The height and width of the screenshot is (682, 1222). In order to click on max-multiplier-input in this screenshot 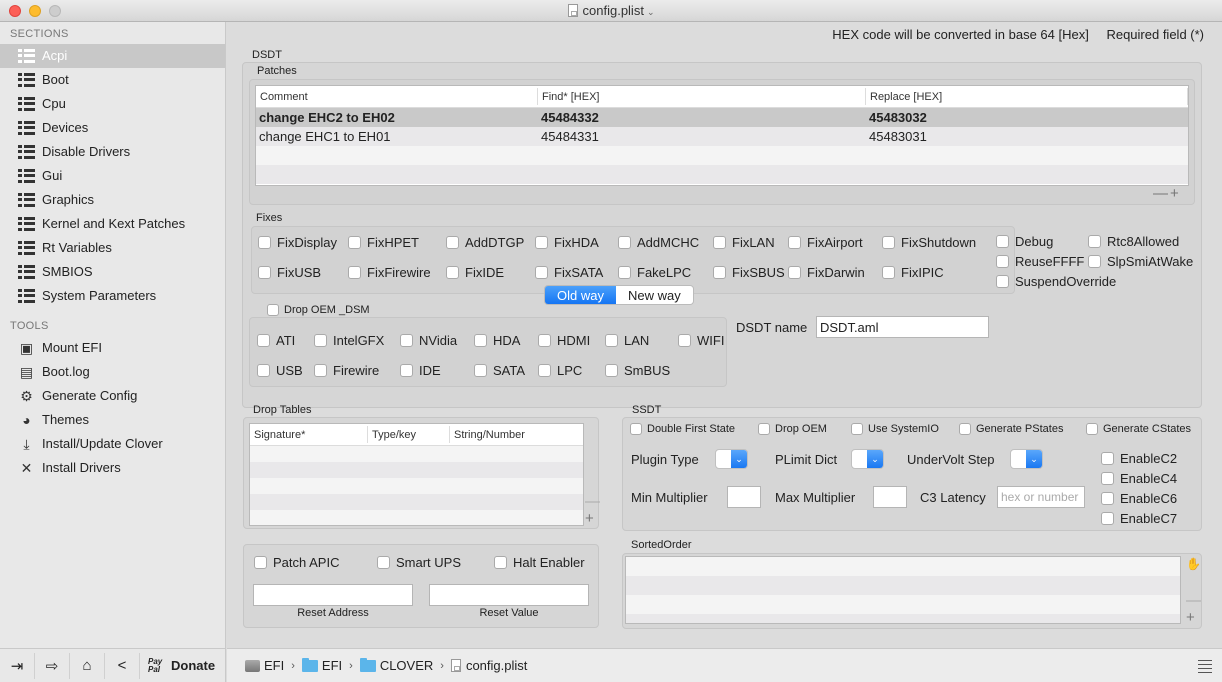, I will do `click(890, 497)`.